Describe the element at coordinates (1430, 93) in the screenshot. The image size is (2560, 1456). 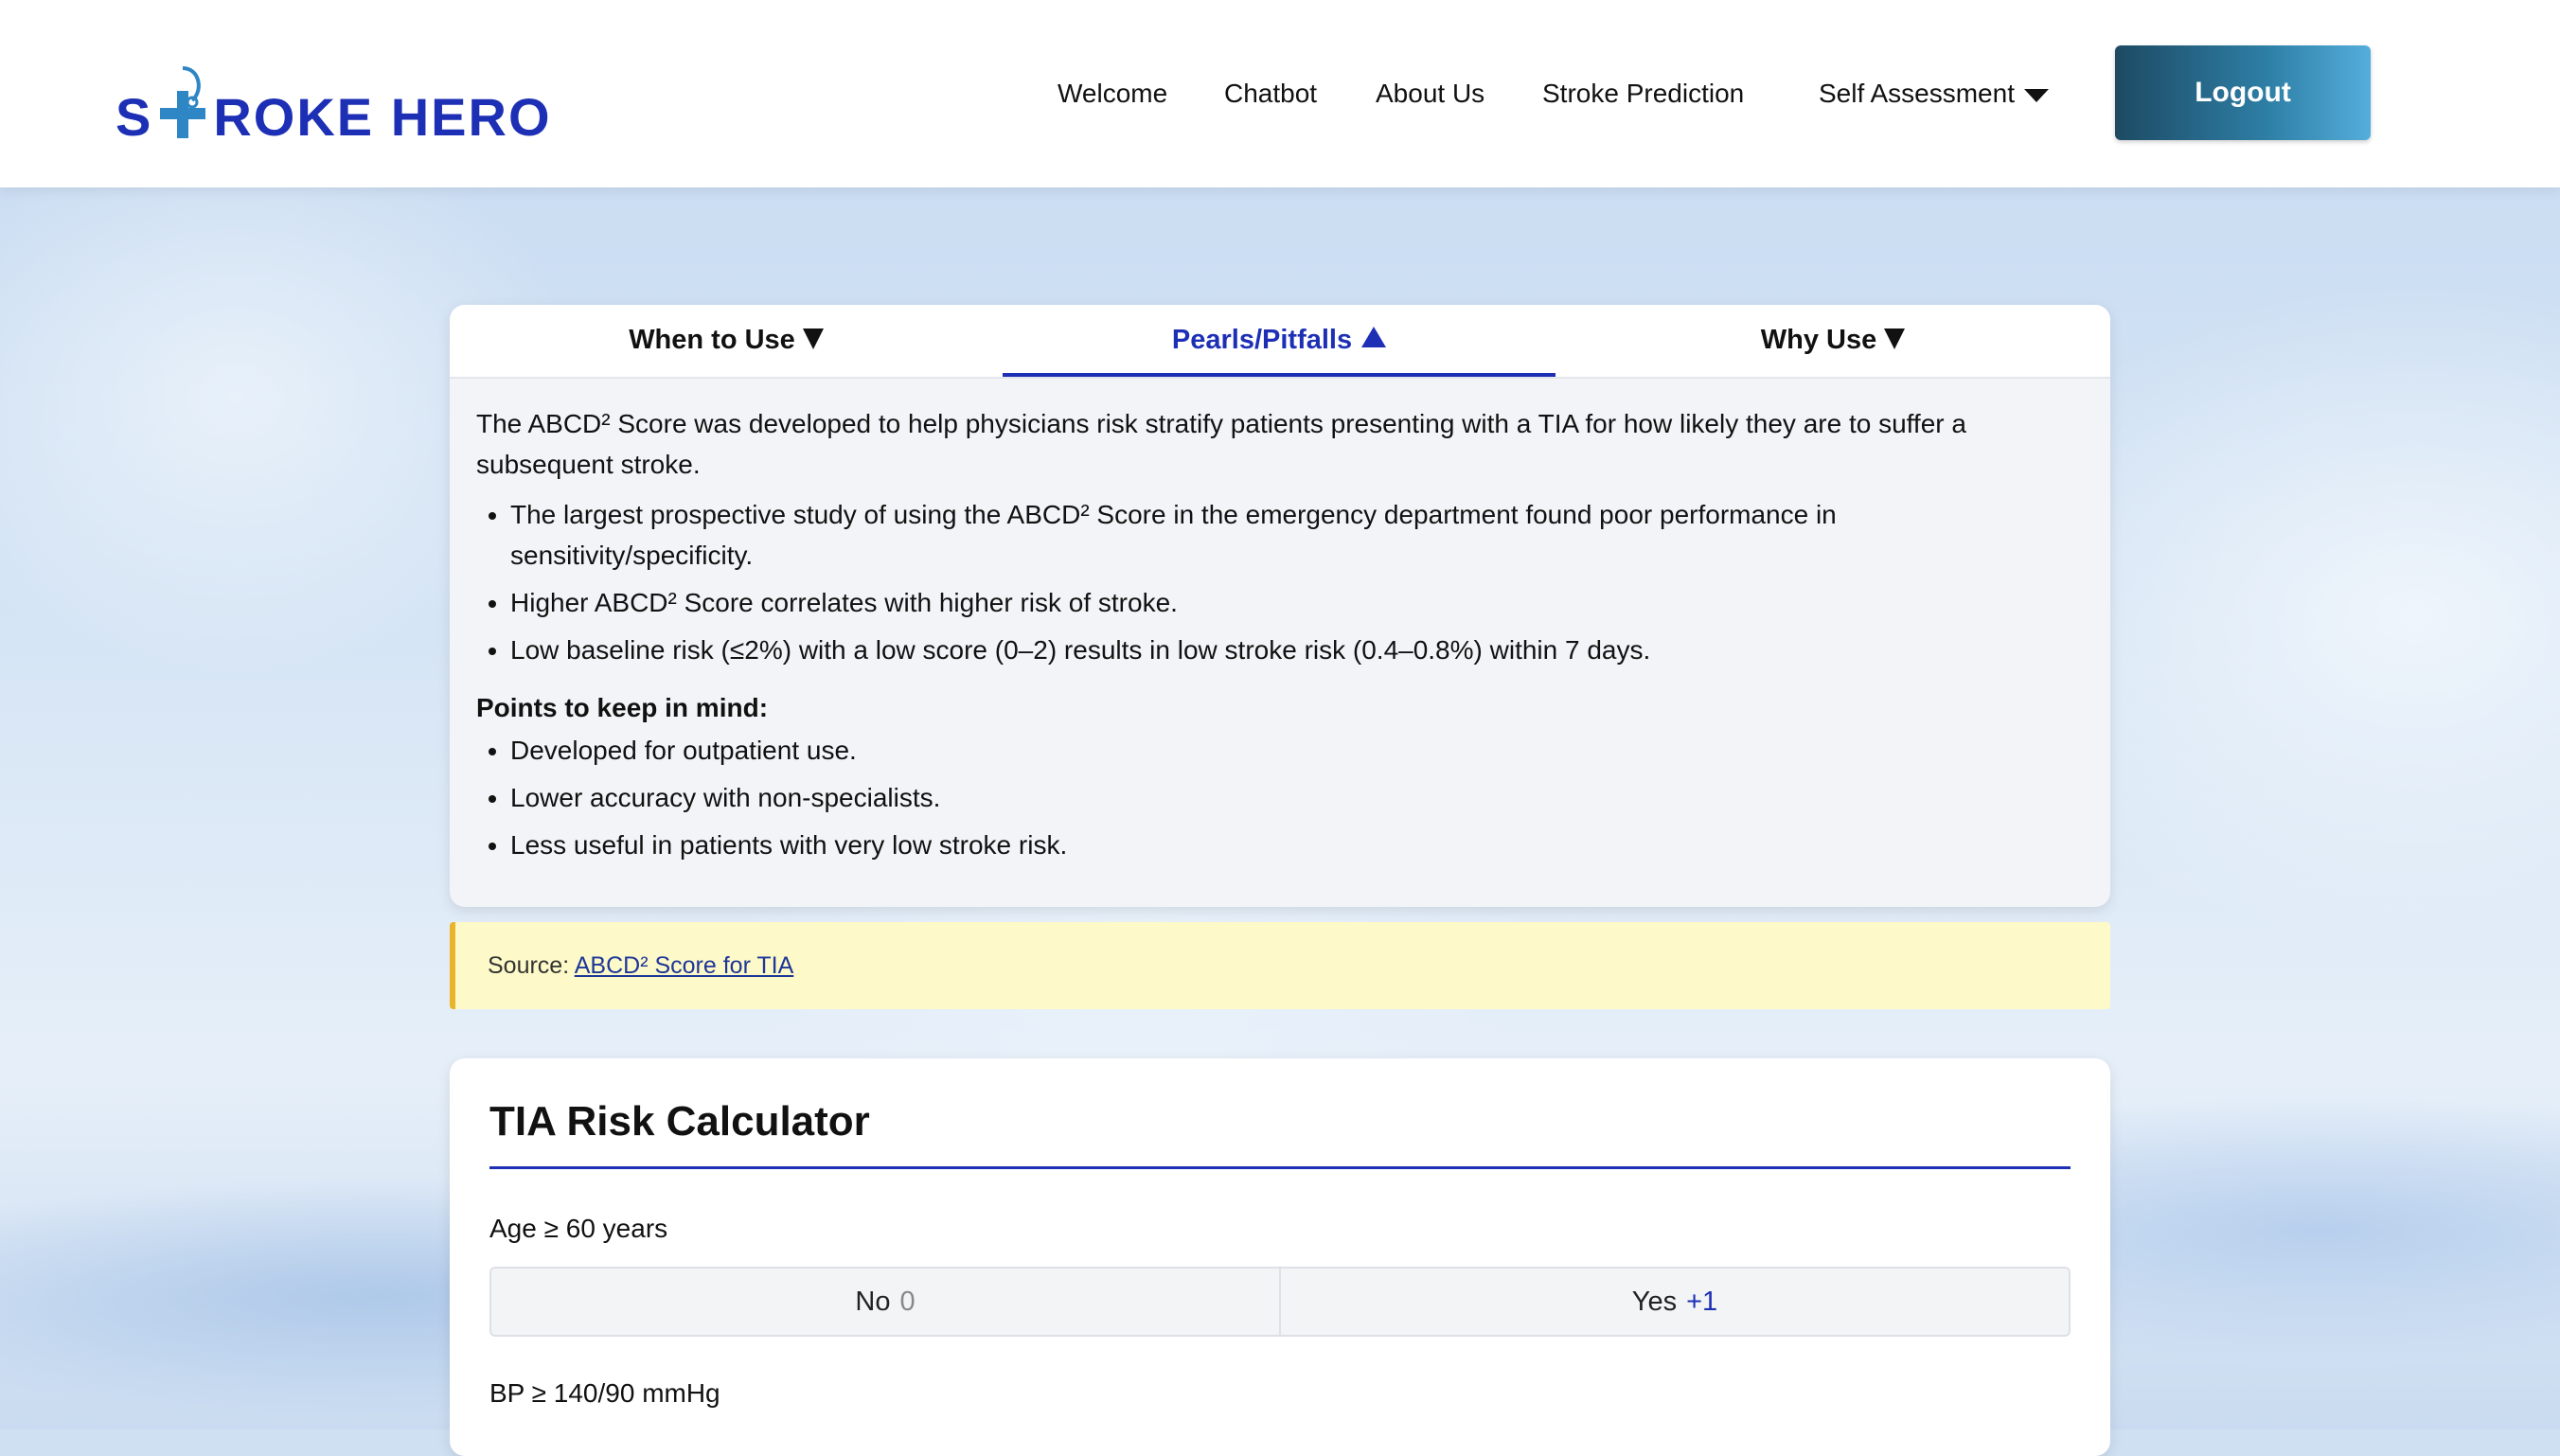
I see `nav-about-us: About Us` at that location.